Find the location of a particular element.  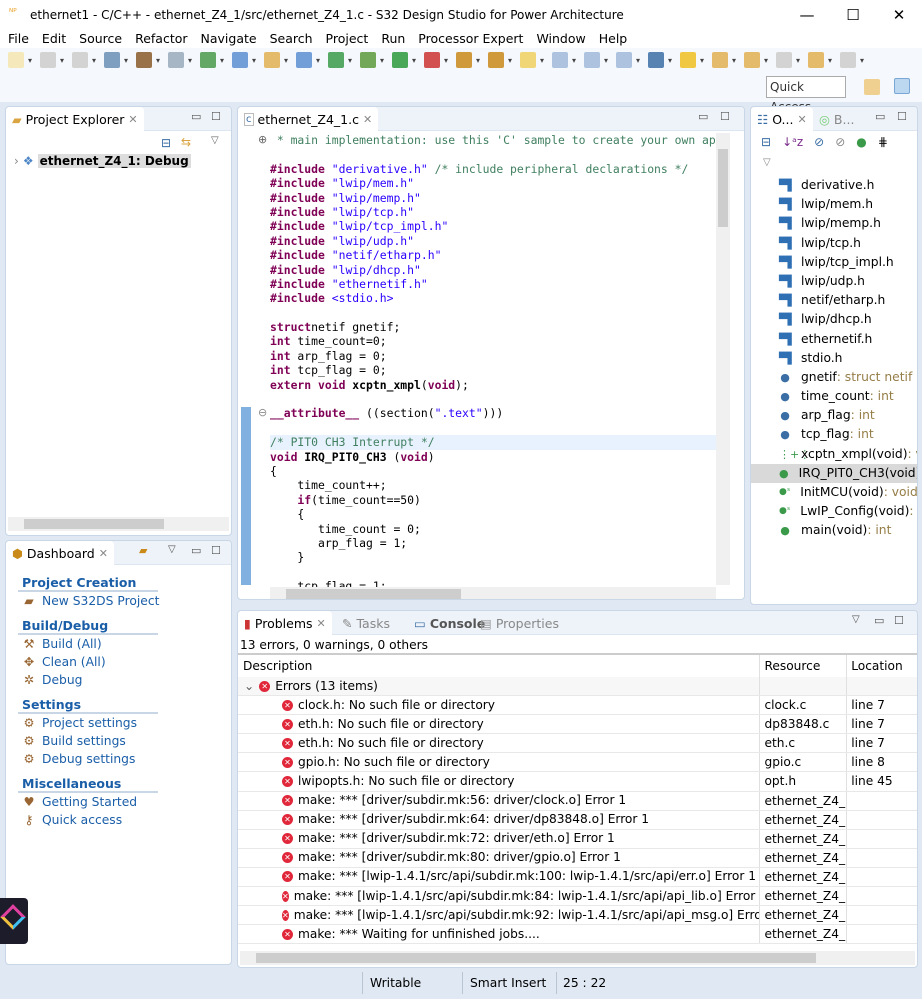

dashboard-link: ⚙ Debug settings is located at coordinates (126, 759).